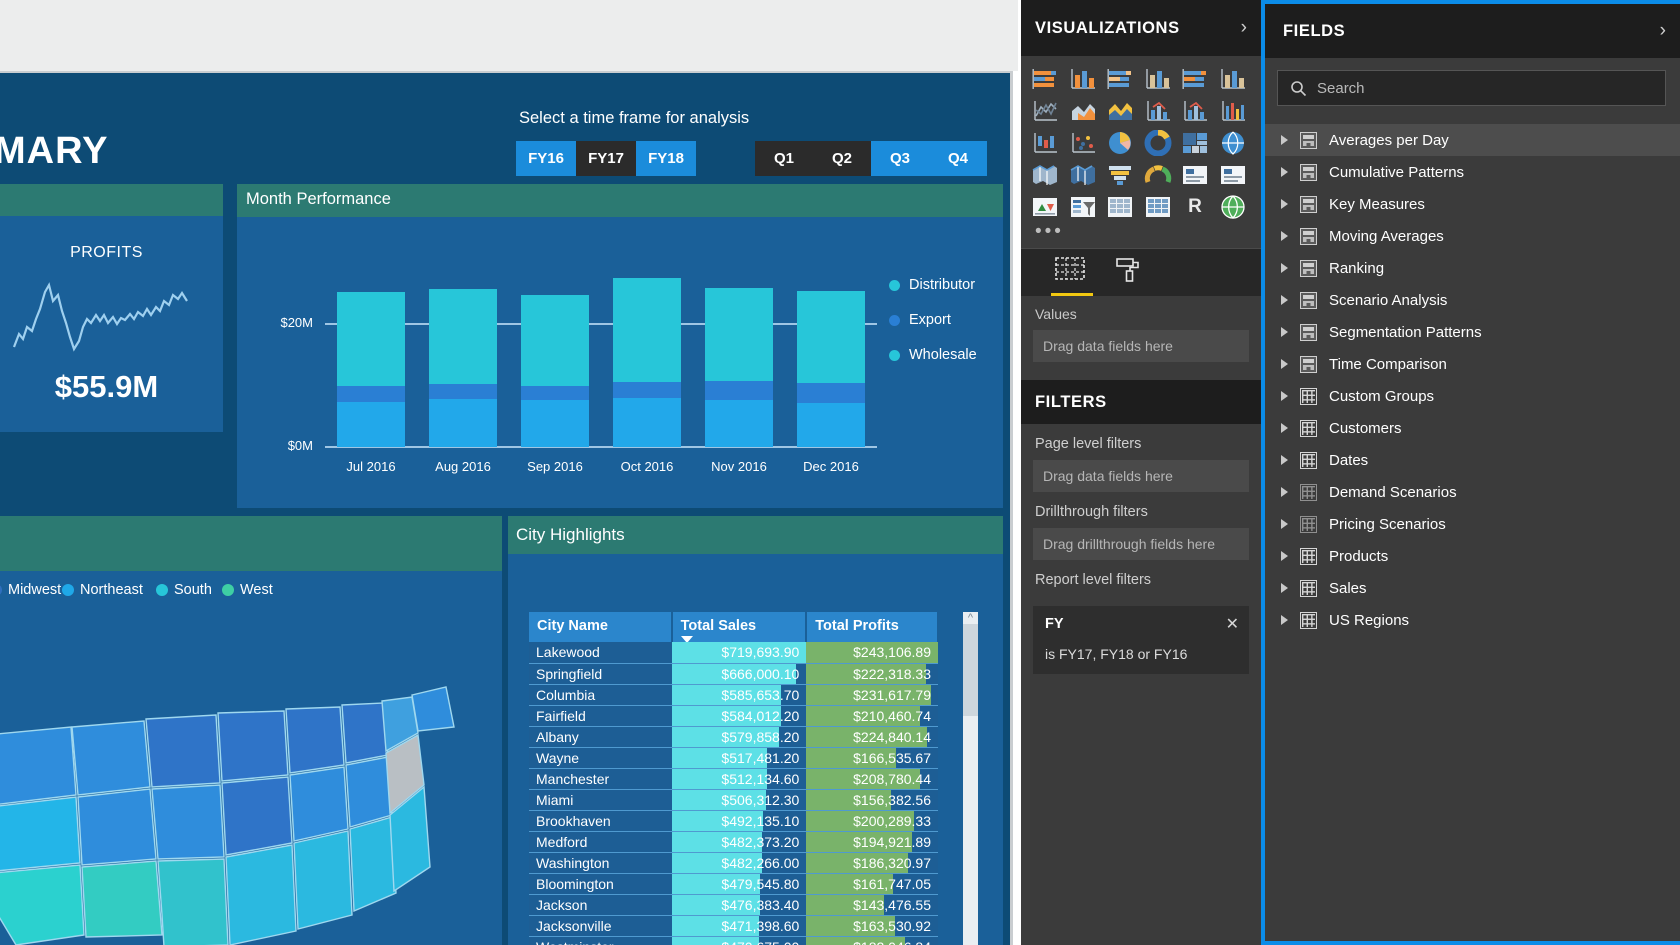 The image size is (1680, 945). I want to click on table-row: Washington $482,266.00 $186,320.97, so click(733, 863).